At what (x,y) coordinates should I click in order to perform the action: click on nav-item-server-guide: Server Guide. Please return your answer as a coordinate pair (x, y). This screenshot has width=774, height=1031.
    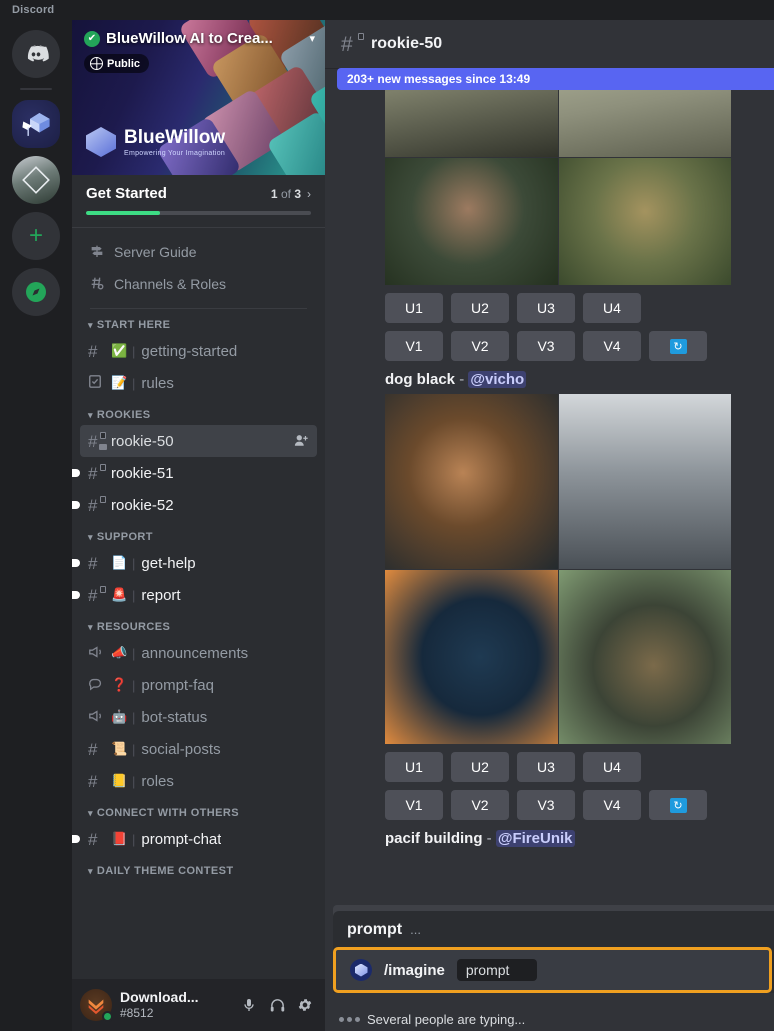
    Looking at the image, I should click on (198, 252).